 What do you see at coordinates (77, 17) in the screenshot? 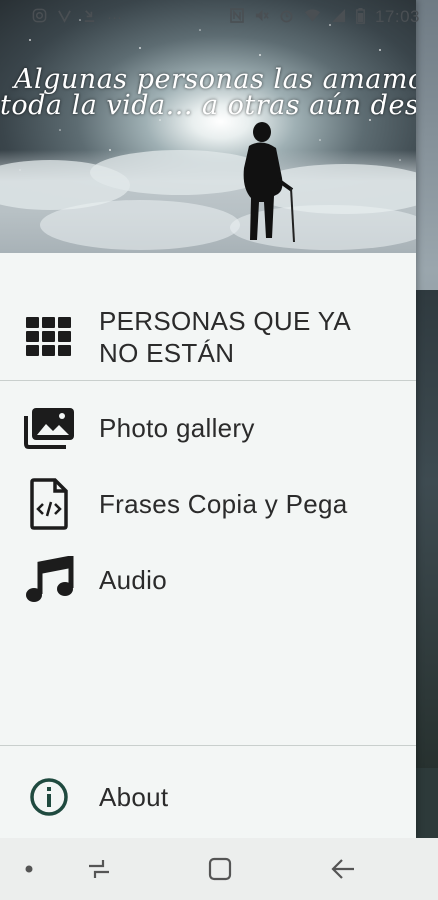
I see `status-left-icons: ···` at bounding box center [77, 17].